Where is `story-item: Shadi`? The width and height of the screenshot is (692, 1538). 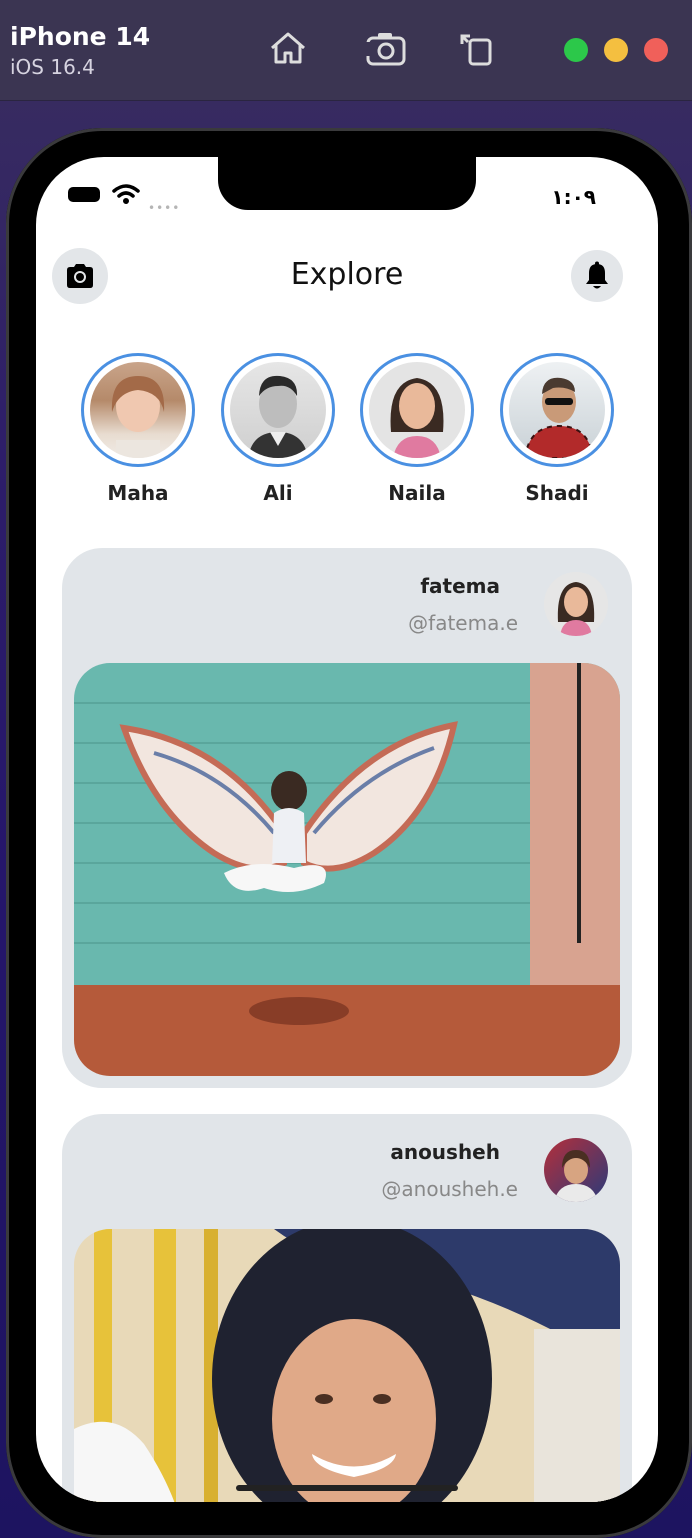
story-item: Shadi is located at coordinates (557, 429).